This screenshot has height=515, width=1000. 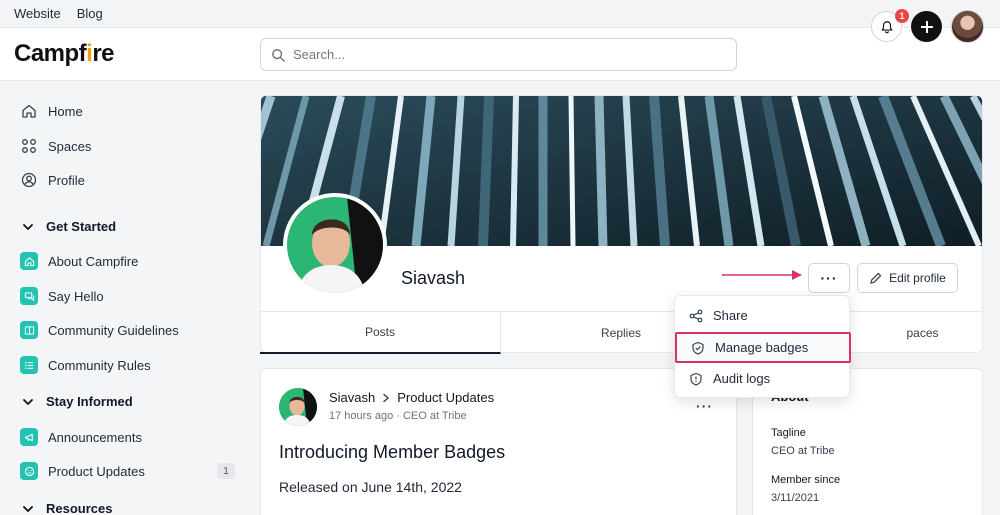 I want to click on sidebar-item-label: Product Updates, so click(x=96, y=471).